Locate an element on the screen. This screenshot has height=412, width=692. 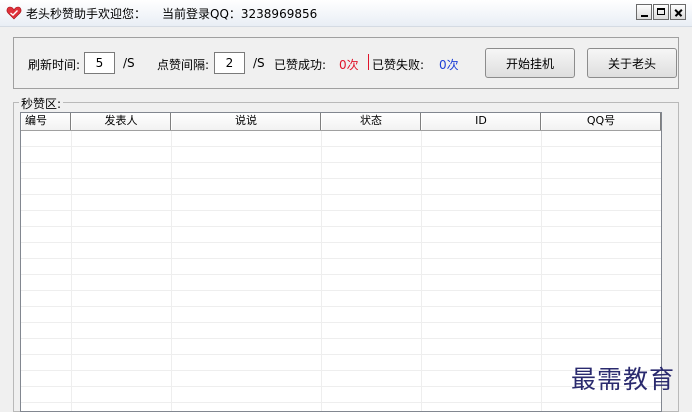
column-header-qq: QQ号 is located at coordinates (601, 121).